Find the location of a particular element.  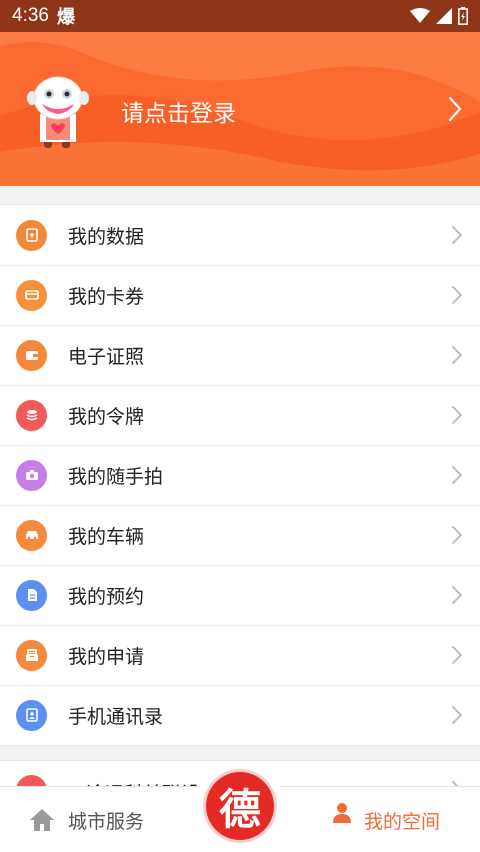

menu-item: 我的随手拍 is located at coordinates (240, 475).